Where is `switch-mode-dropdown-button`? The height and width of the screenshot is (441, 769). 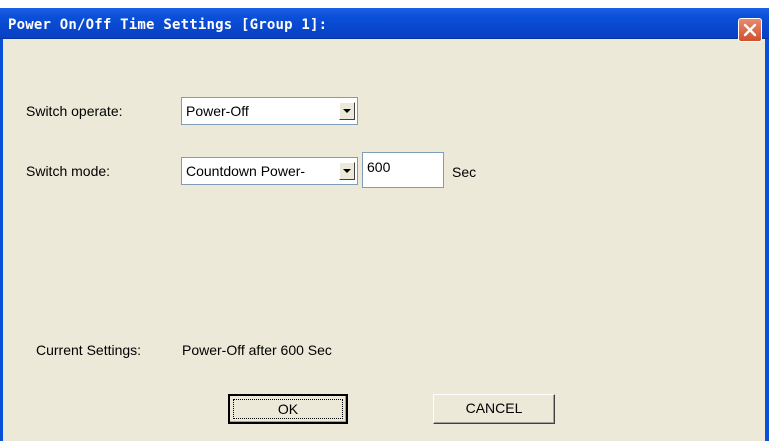
switch-mode-dropdown-button is located at coordinates (347, 171).